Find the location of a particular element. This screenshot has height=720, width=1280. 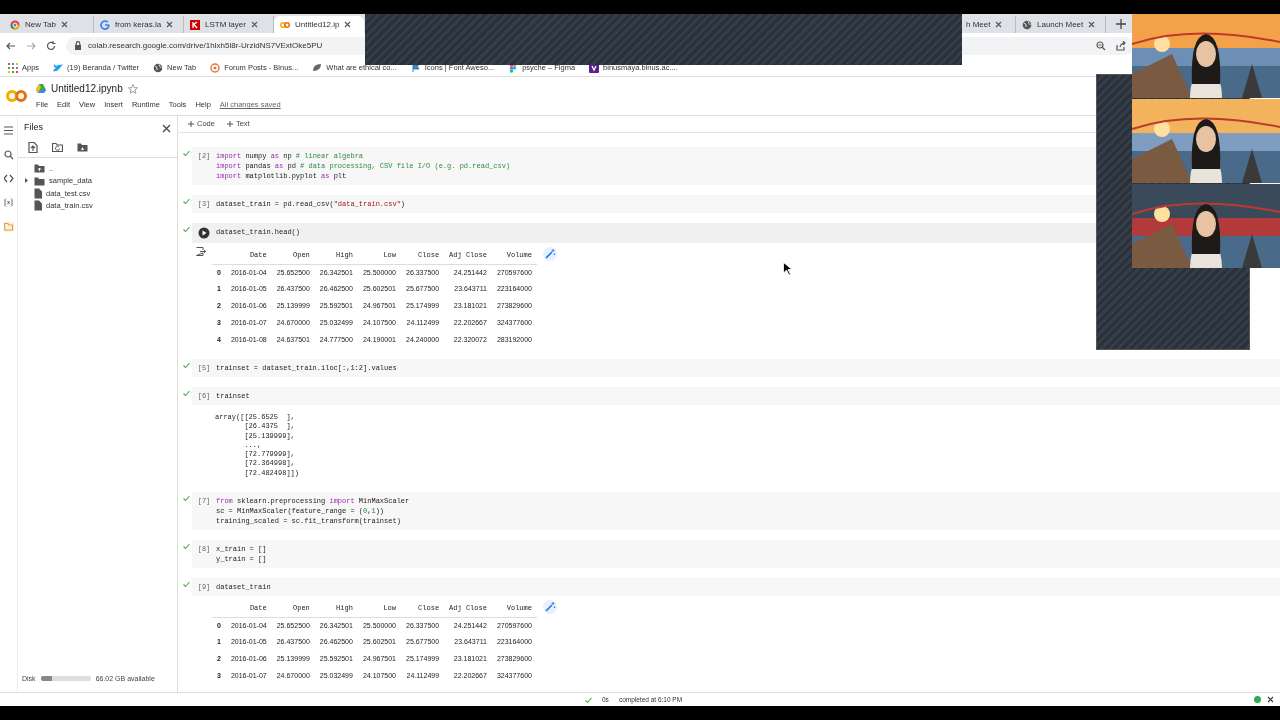

reload-icon is located at coordinates (51, 46).